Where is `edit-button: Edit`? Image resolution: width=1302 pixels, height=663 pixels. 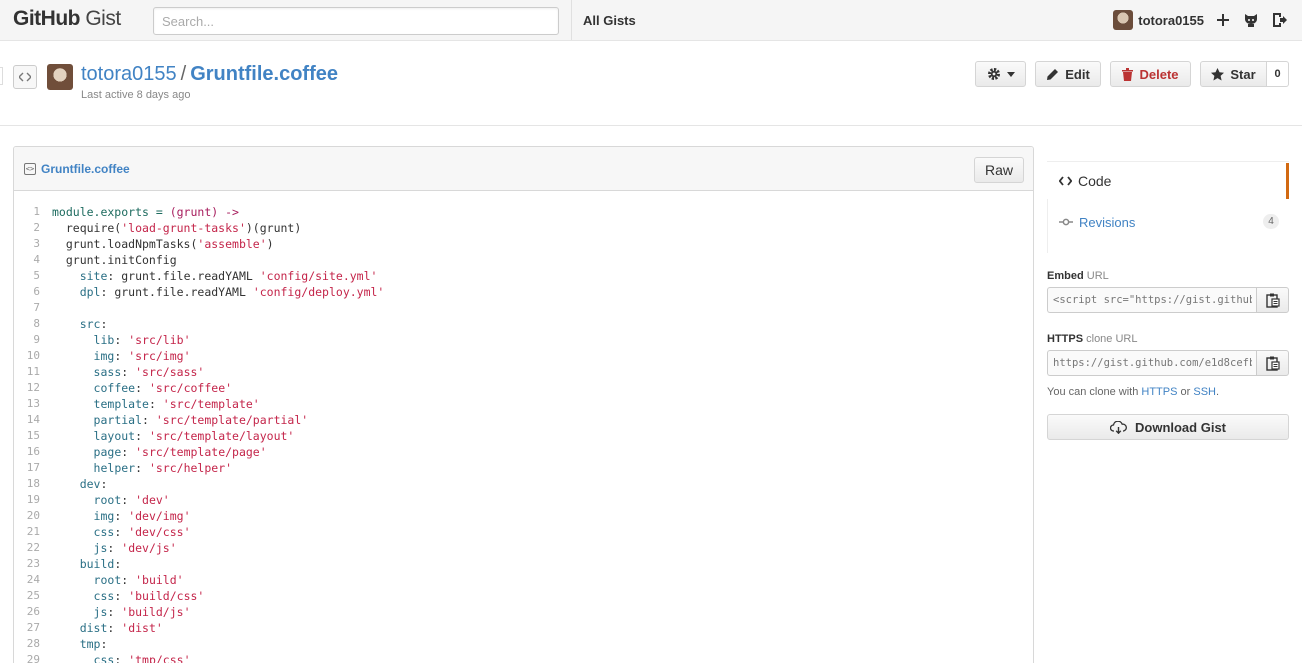
edit-button: Edit is located at coordinates (1068, 74).